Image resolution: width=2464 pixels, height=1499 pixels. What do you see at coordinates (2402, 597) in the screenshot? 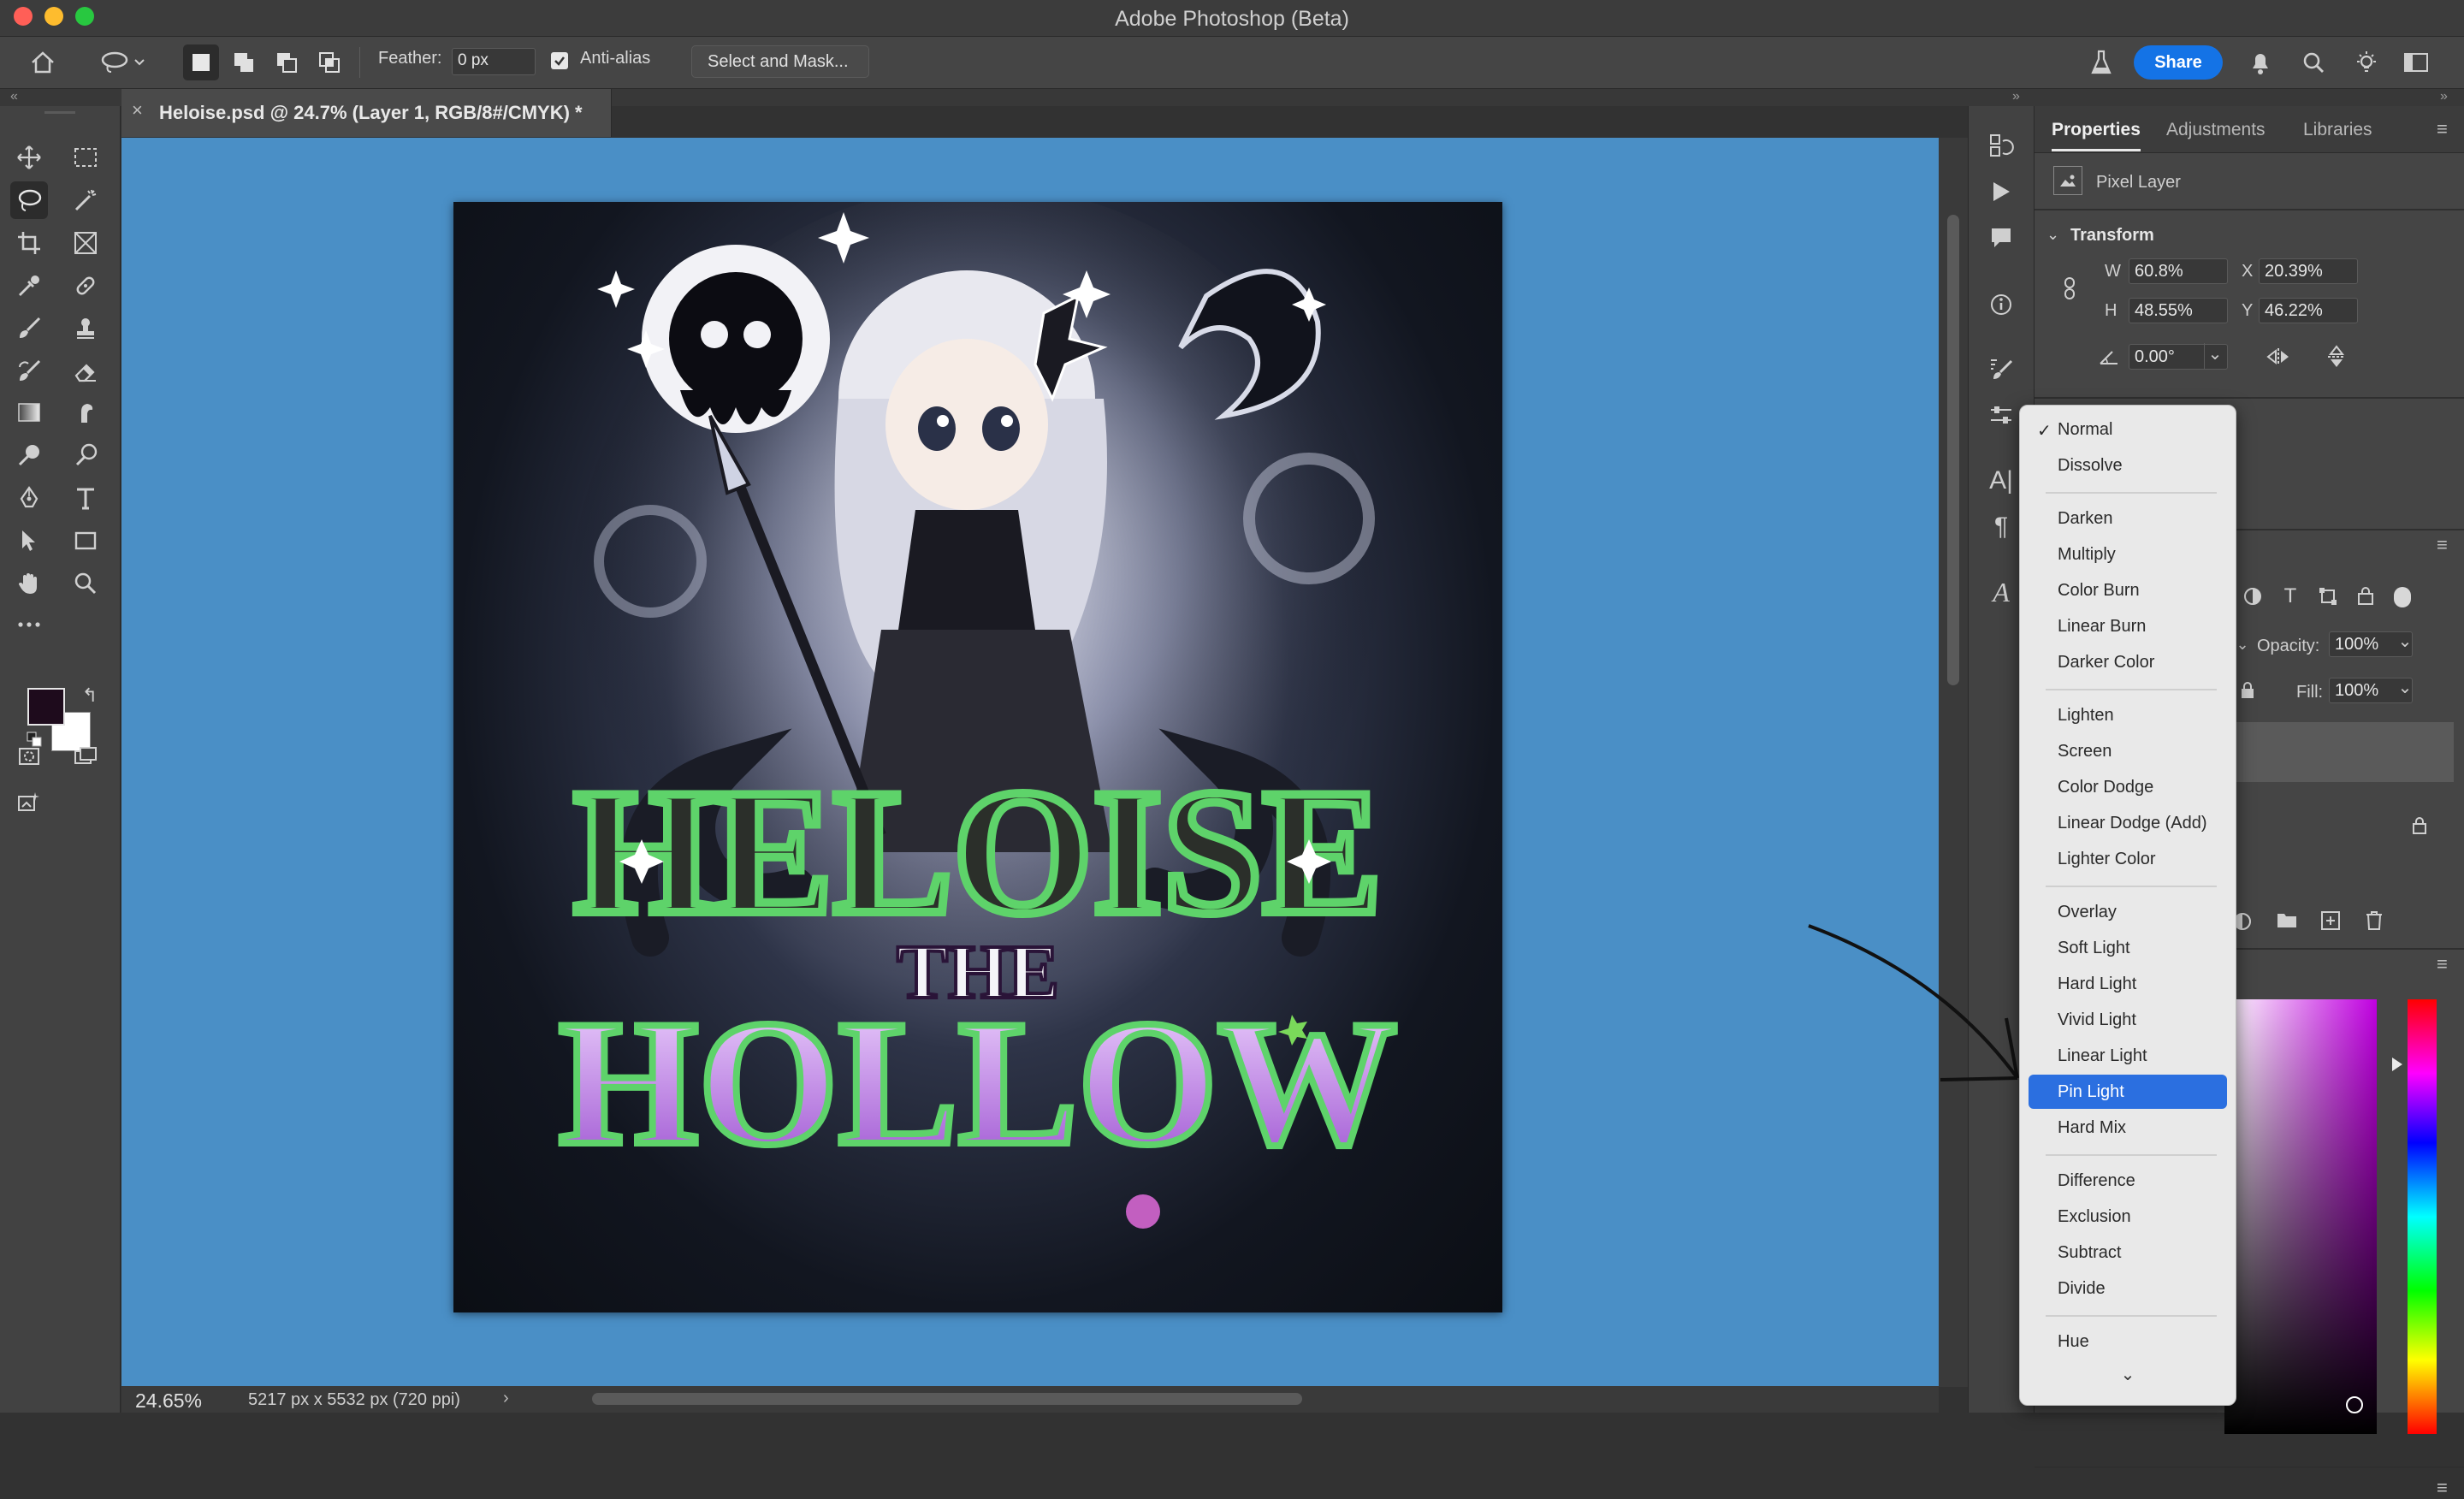
I see `filter-toggle-icon` at bounding box center [2402, 597].